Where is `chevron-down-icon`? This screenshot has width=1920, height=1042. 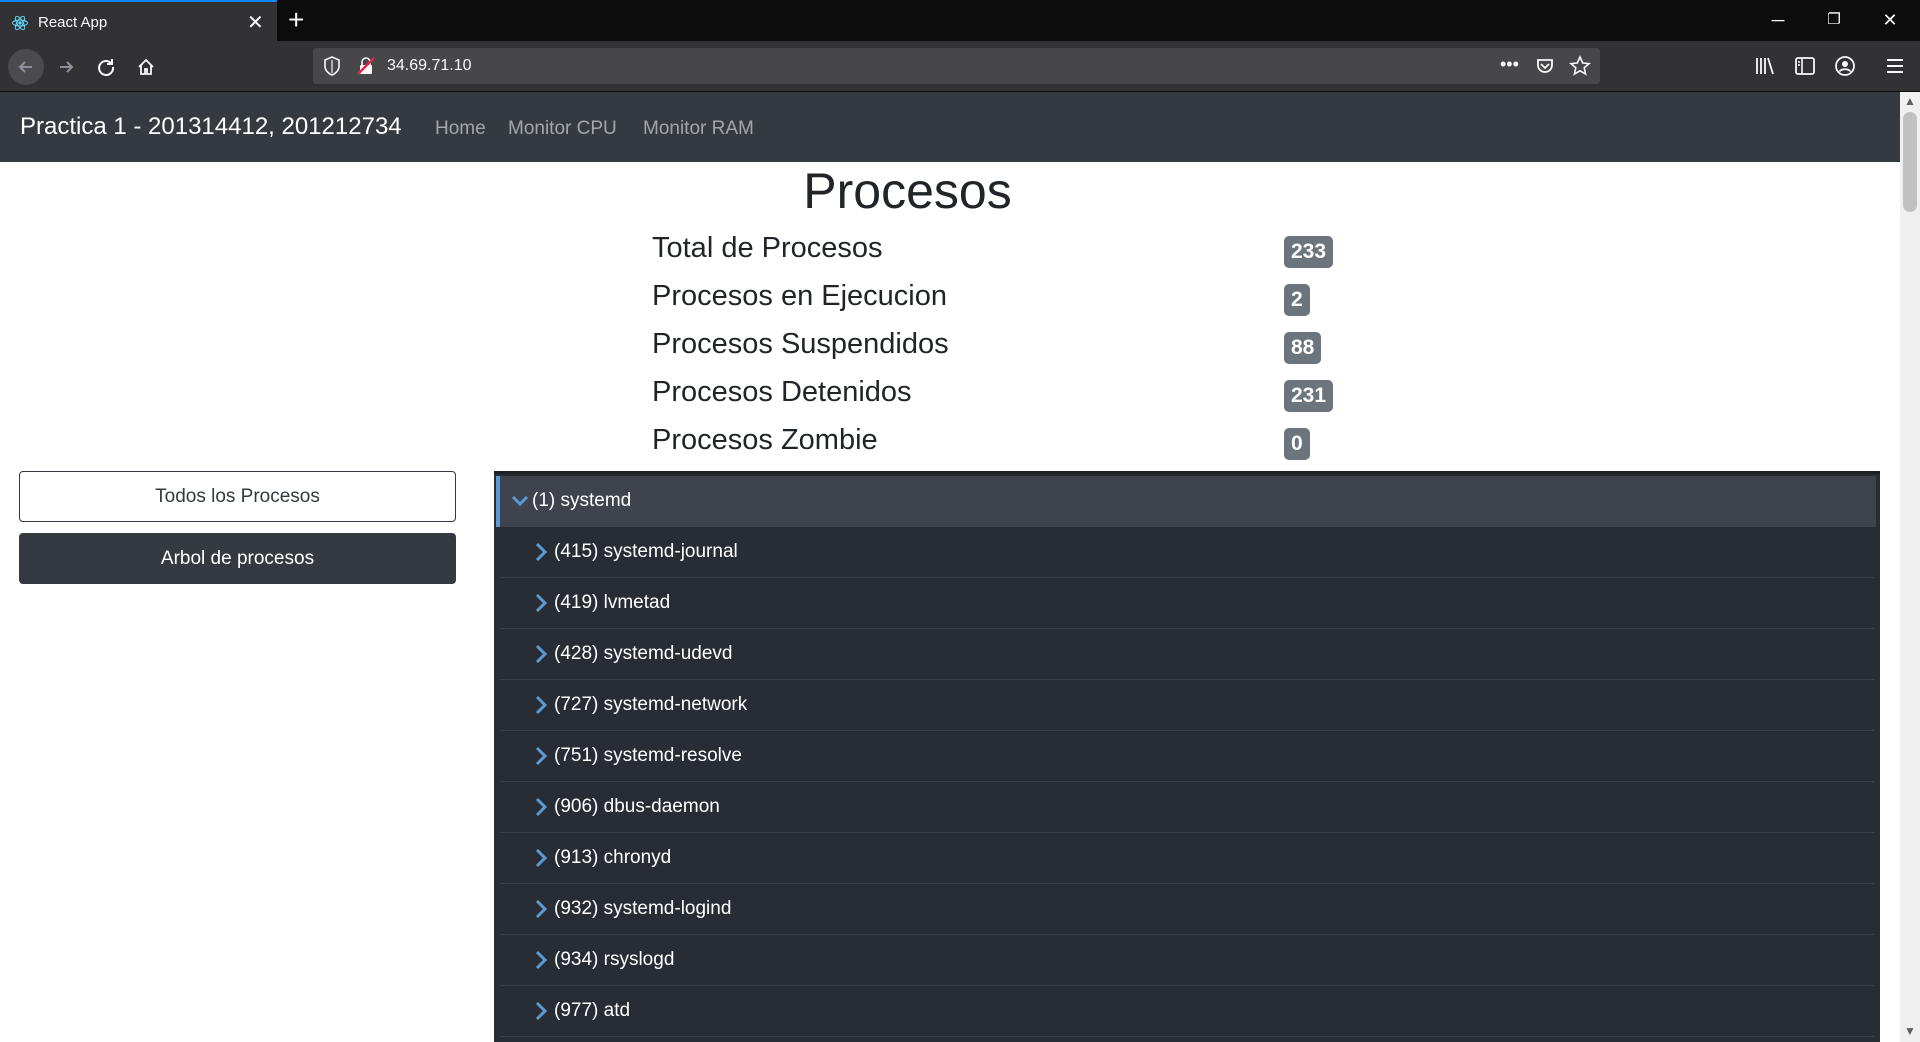 chevron-down-icon is located at coordinates (520, 501).